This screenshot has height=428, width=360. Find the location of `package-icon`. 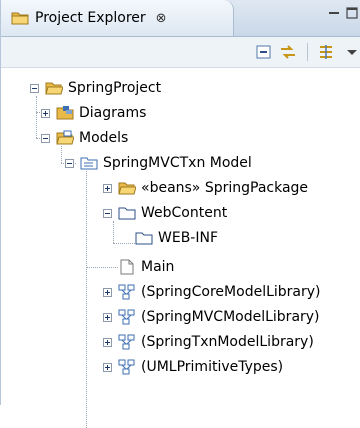

package-icon is located at coordinates (127, 188).